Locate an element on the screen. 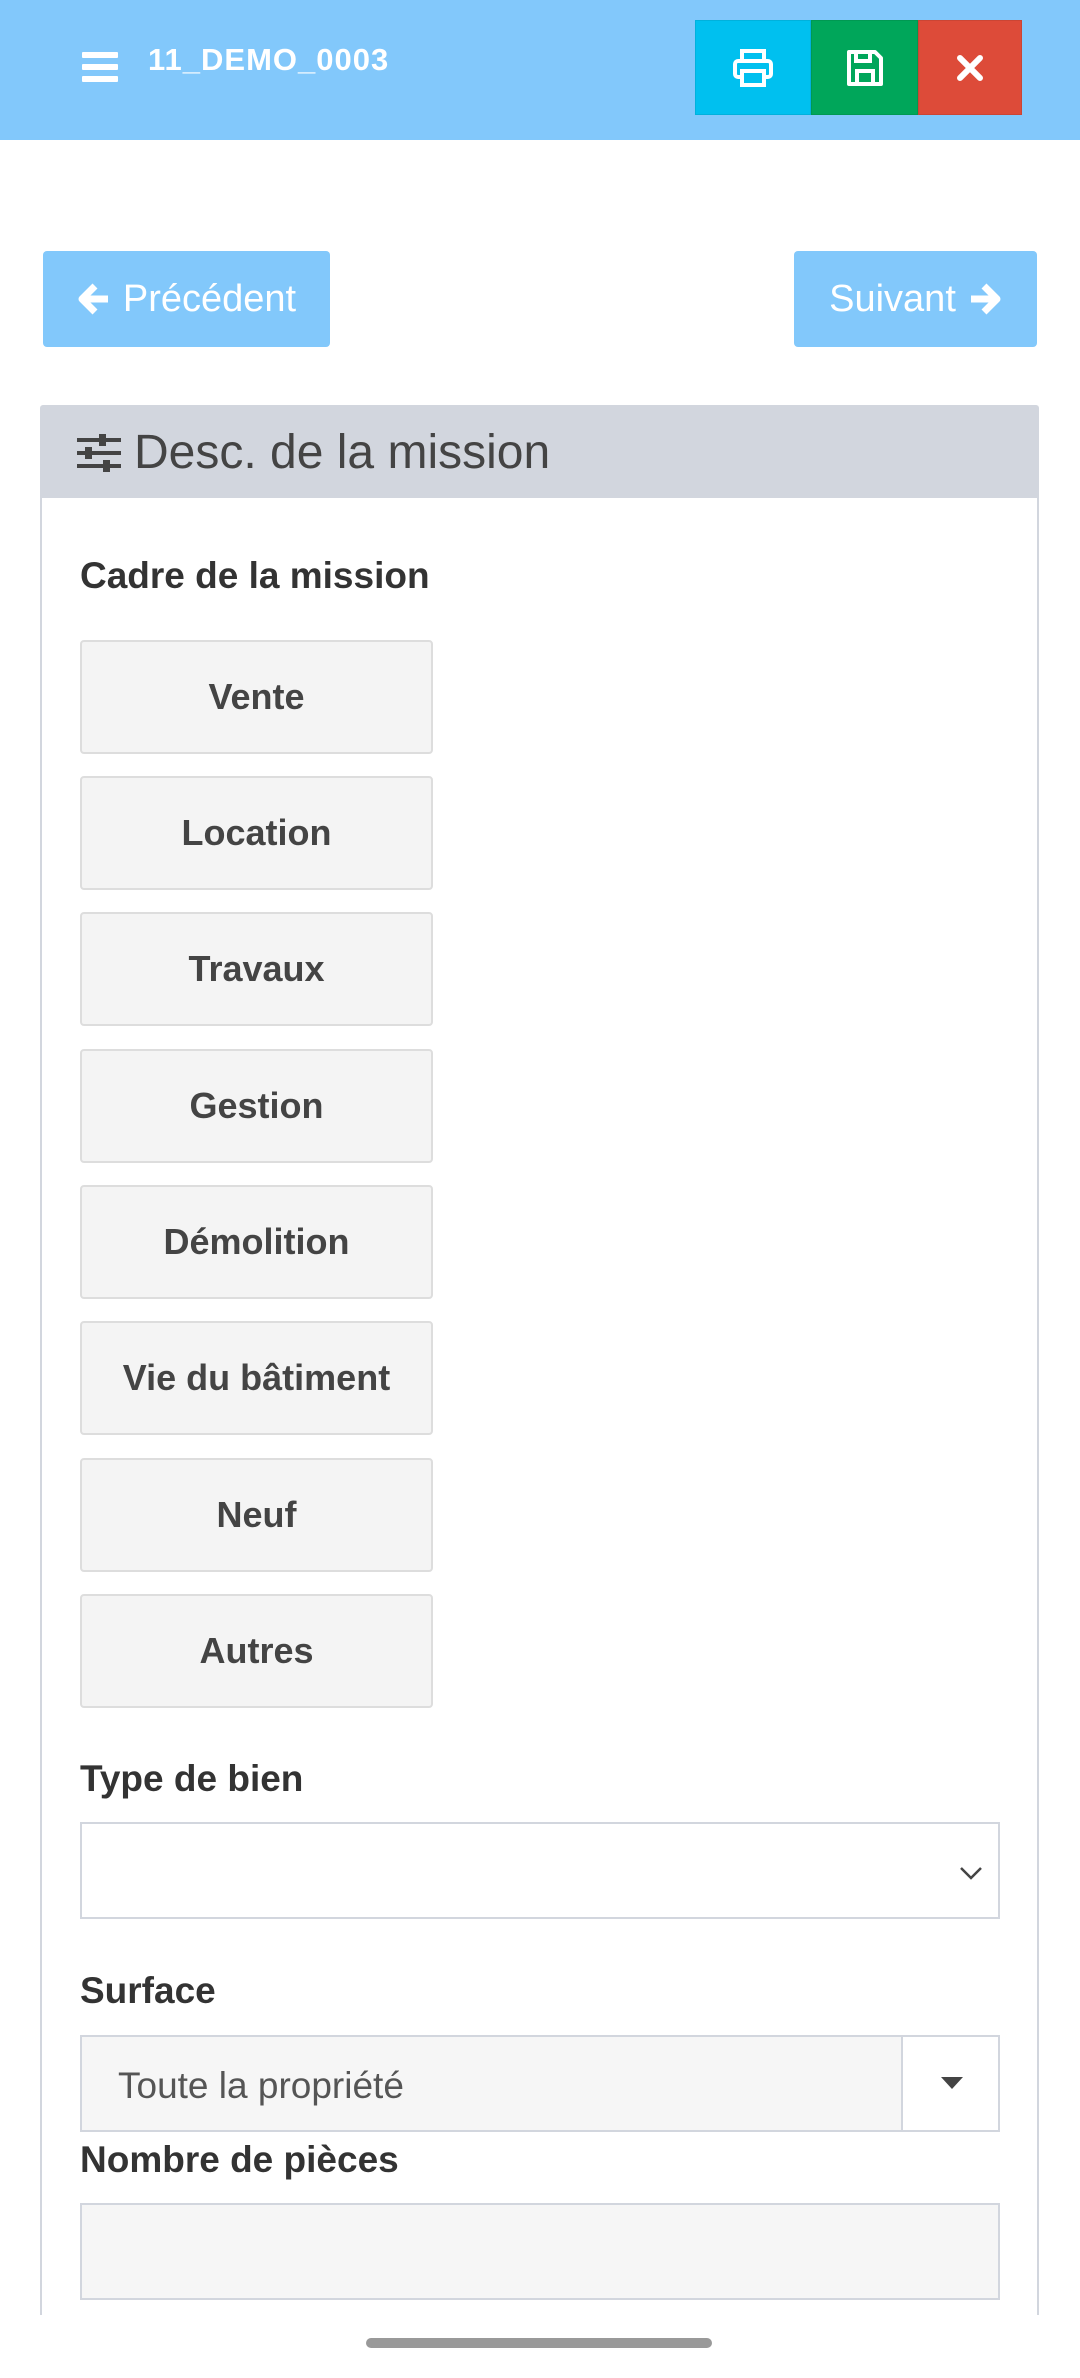 The width and height of the screenshot is (1080, 2378). panel-title: Desc. de la mission is located at coordinates (342, 452).